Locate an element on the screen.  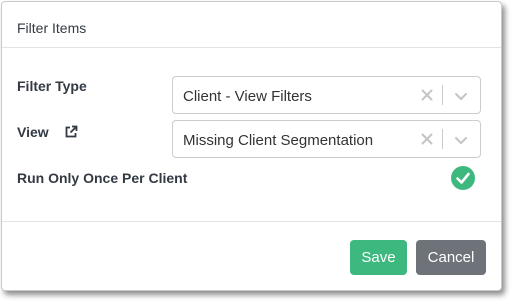
dialog-header: Filter Items is located at coordinates (251, 25).